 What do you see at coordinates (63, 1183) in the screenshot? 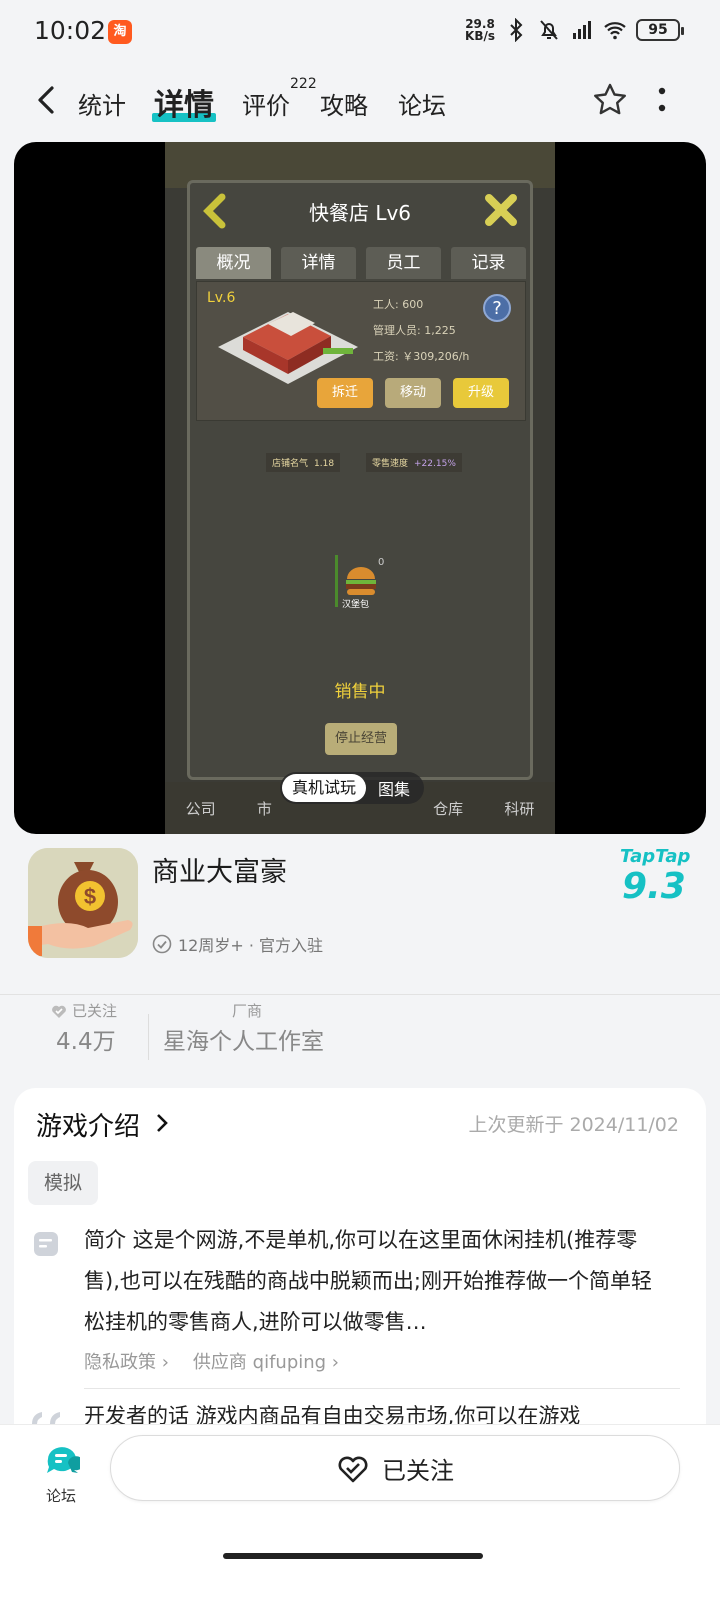
I see `genre-tag: 模拟` at bounding box center [63, 1183].